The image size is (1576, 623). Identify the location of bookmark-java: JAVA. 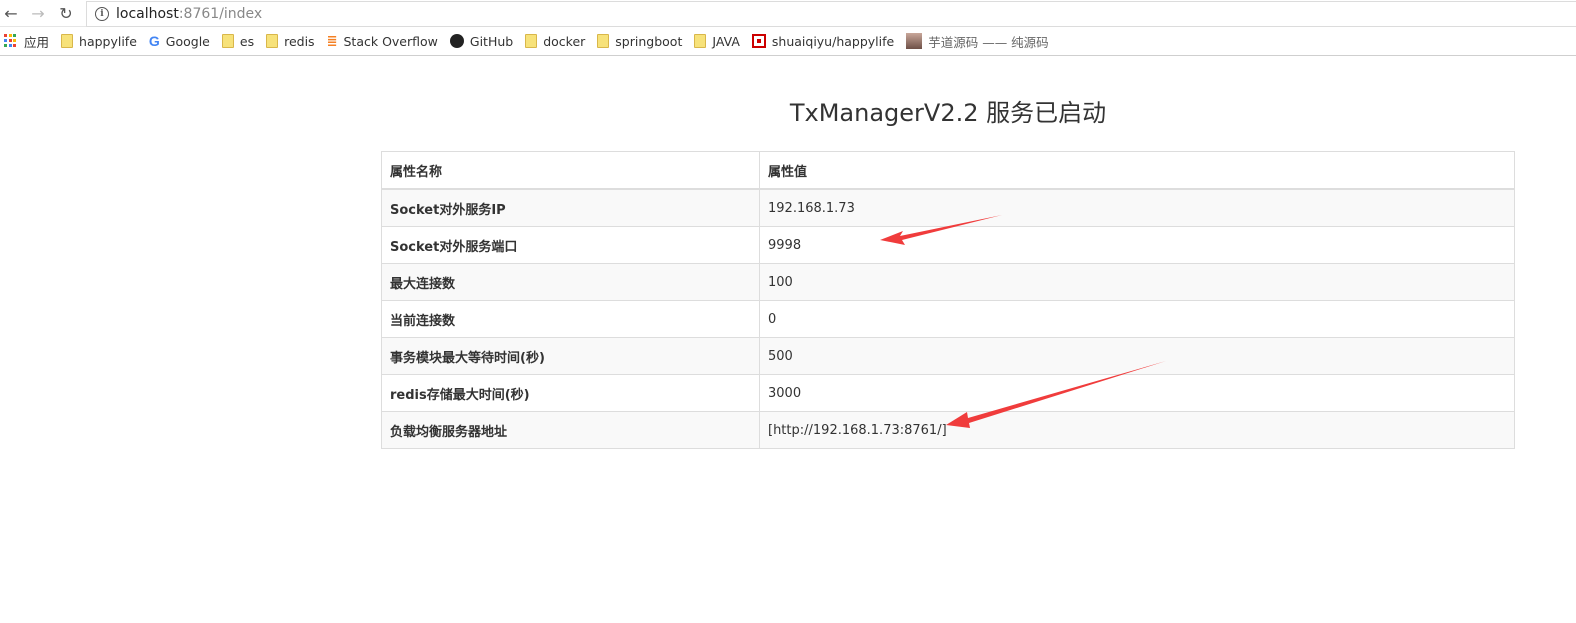
(717, 41).